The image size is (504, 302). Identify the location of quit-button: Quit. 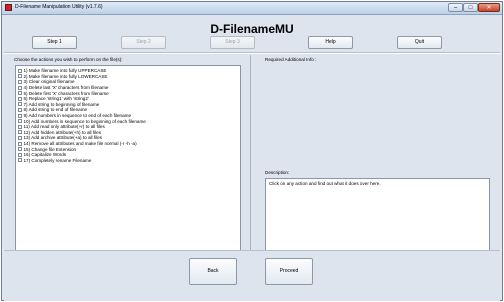
(419, 42).